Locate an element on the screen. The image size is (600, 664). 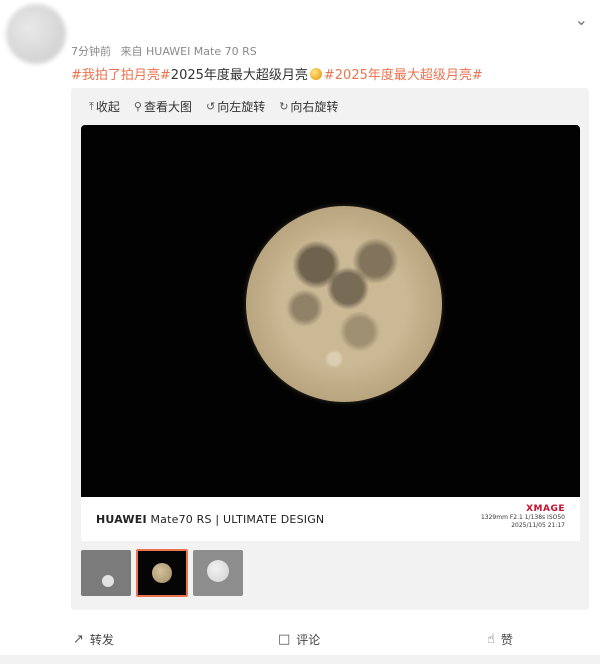
comment-button: □ 评论 is located at coordinates (299, 639).